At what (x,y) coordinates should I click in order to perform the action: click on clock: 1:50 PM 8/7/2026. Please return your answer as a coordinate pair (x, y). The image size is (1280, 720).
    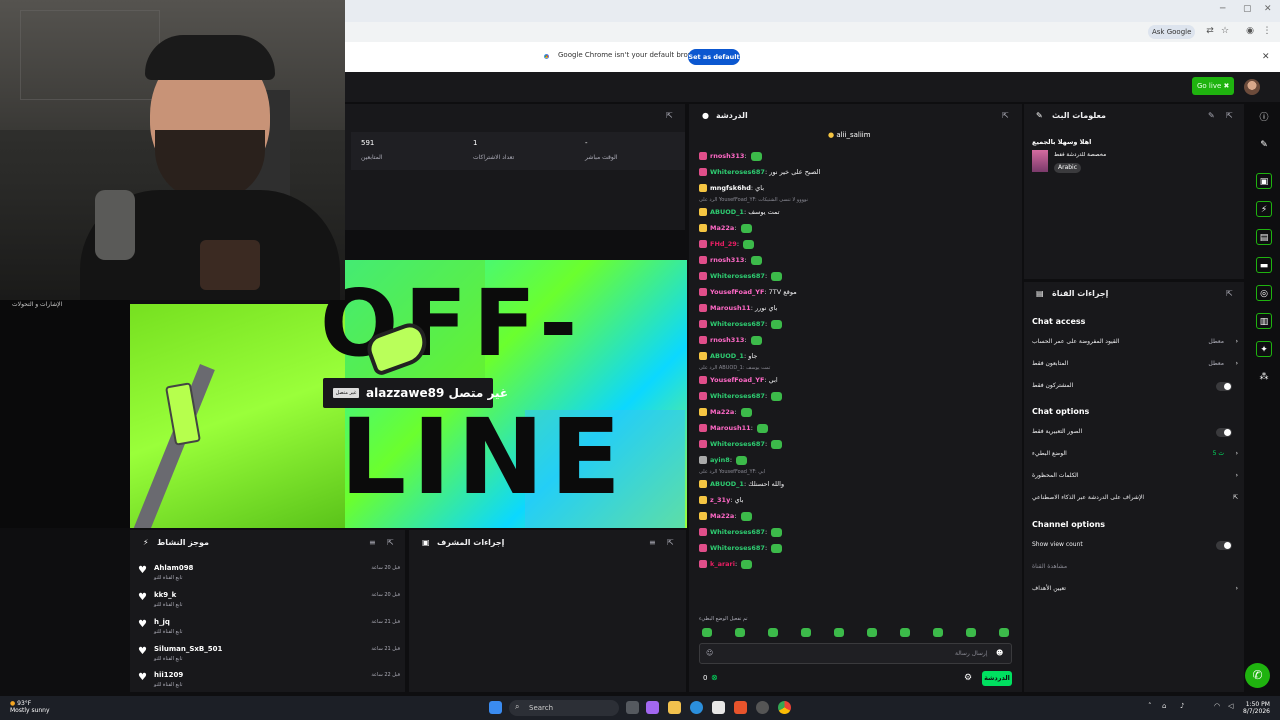
    Looking at the image, I should click on (1256, 708).